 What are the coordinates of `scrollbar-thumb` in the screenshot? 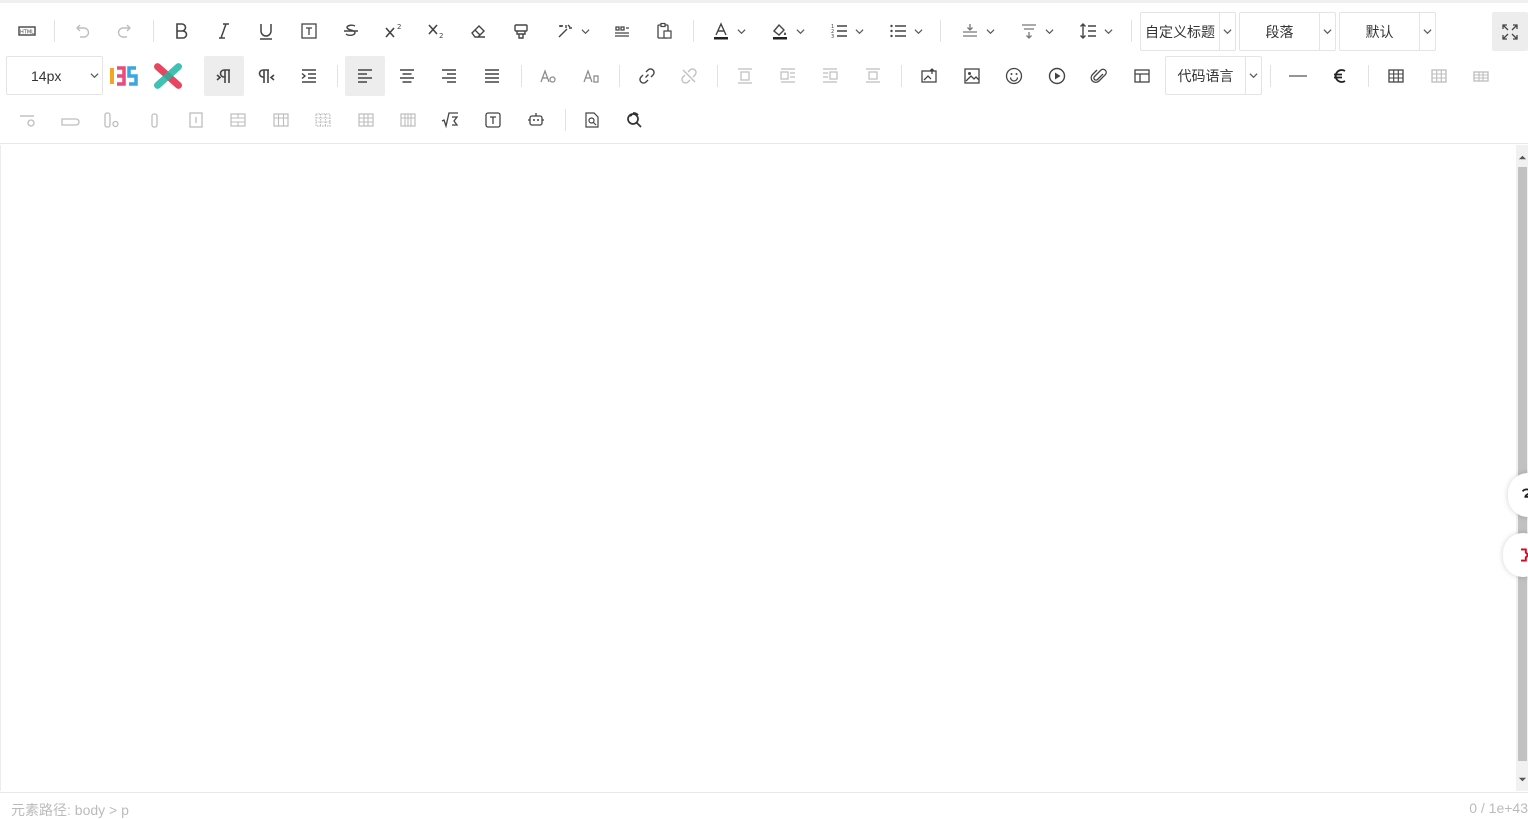 It's located at (1522, 464).